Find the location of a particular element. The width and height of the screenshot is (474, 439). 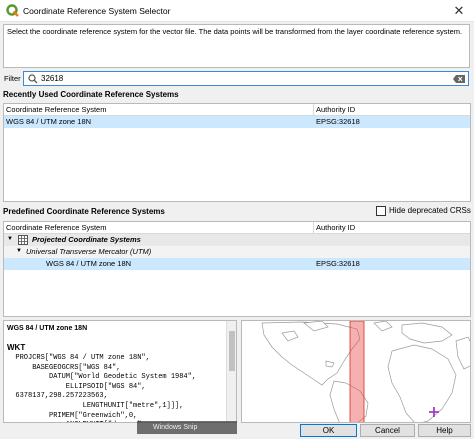

cancel-button: Cancel is located at coordinates (387, 430).